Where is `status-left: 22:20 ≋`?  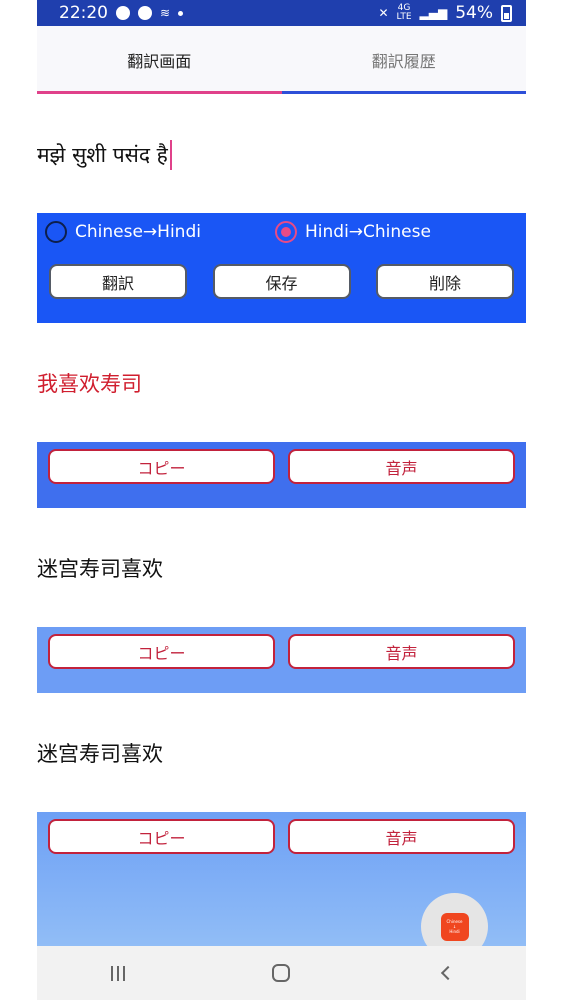
status-left: 22:20 ≋ is located at coordinates (121, 13).